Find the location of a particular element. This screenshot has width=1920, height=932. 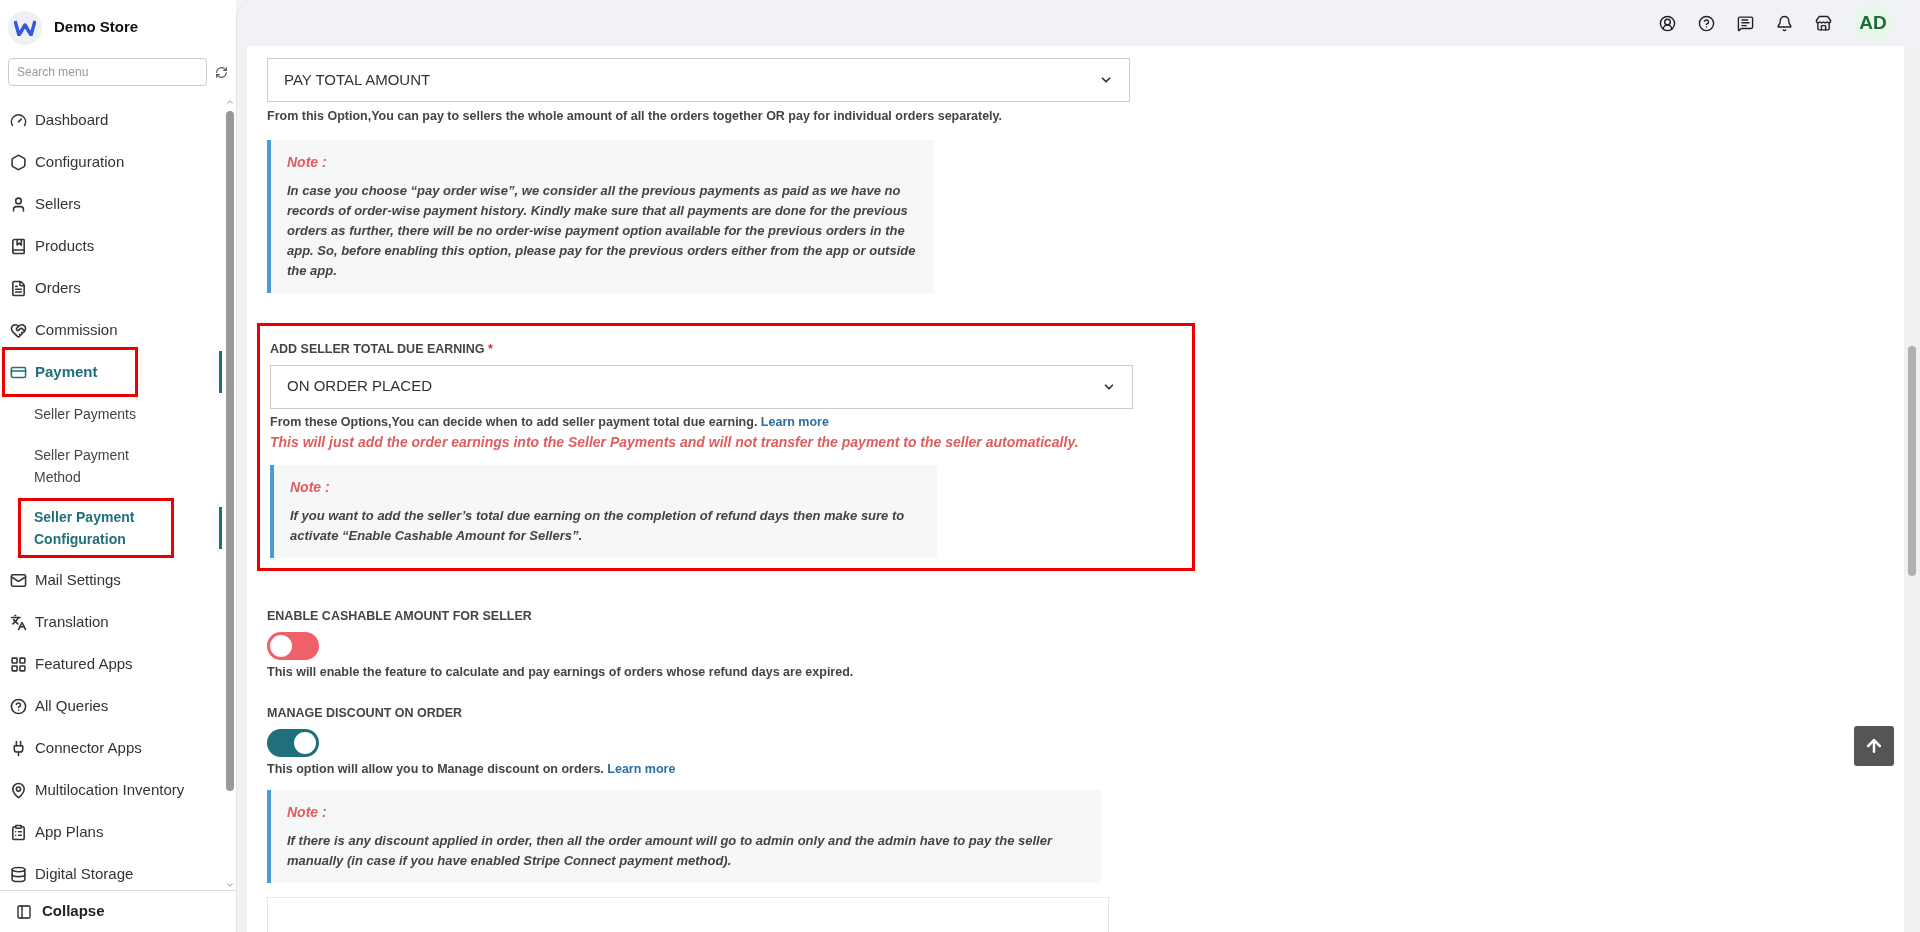

help-text: This will enable the feature to calculate and pay earnings of orders whose refund days are expired. is located at coordinates (561, 672).